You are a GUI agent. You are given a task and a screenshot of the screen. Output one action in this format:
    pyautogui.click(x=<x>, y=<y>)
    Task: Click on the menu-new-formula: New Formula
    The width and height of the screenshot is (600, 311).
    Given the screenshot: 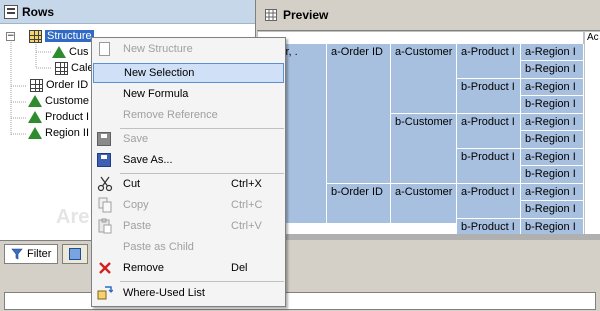 What is the action you would take?
    pyautogui.click(x=188, y=94)
    